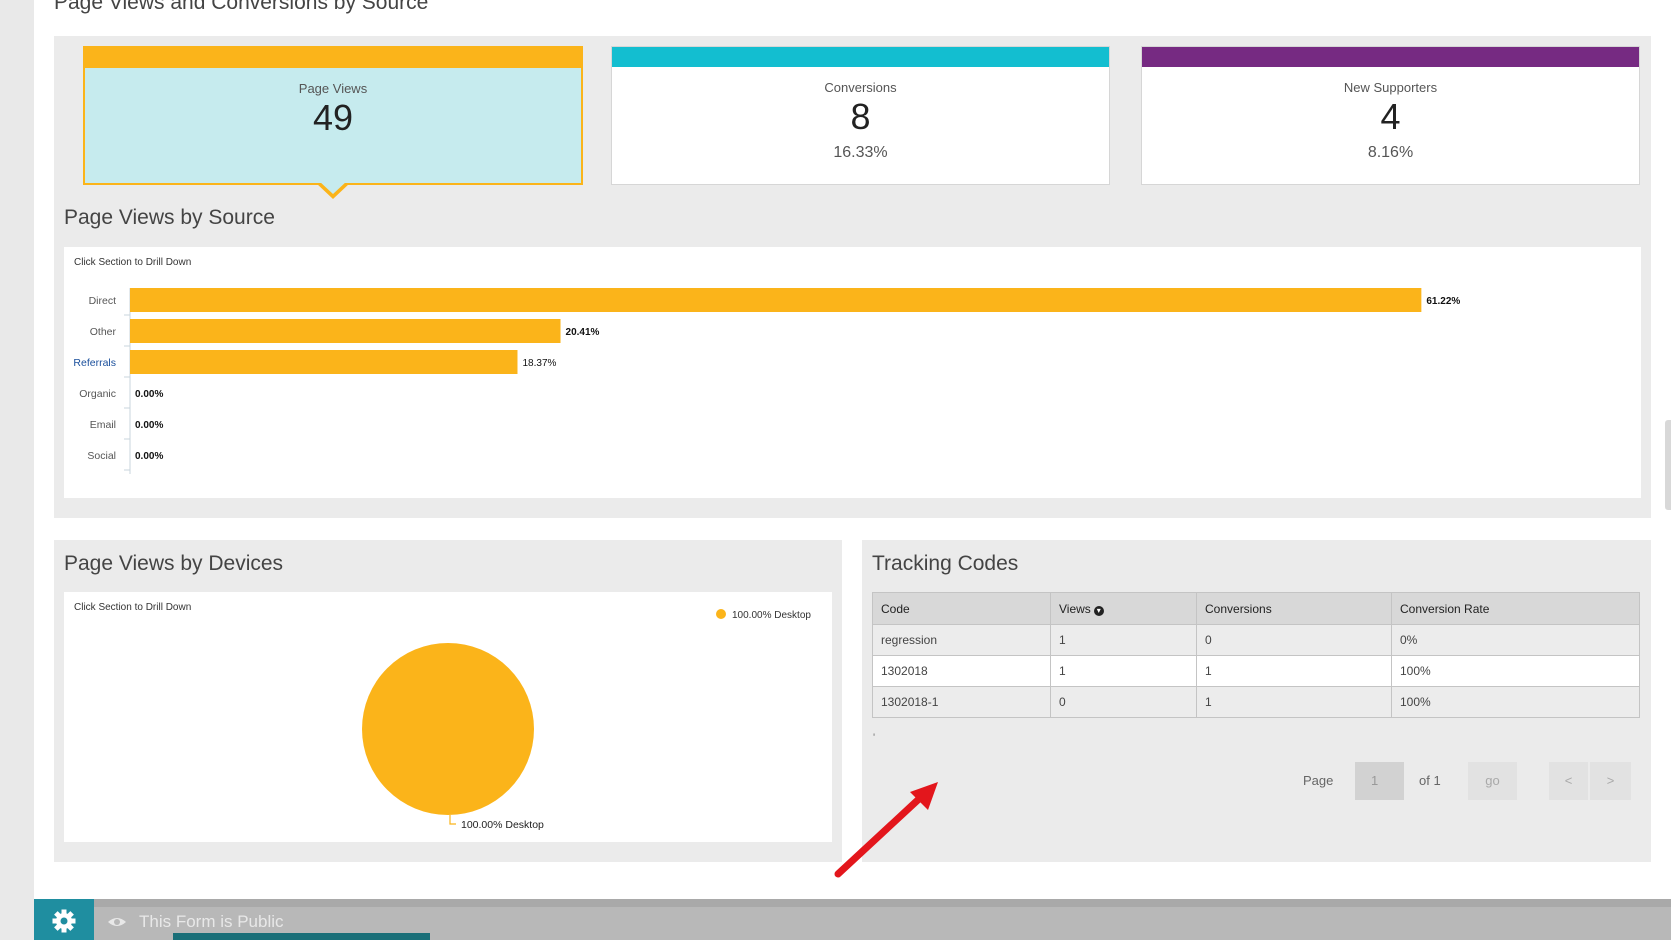 Image resolution: width=1671 pixels, height=940 pixels. I want to click on page-views-color-bar, so click(333, 58).